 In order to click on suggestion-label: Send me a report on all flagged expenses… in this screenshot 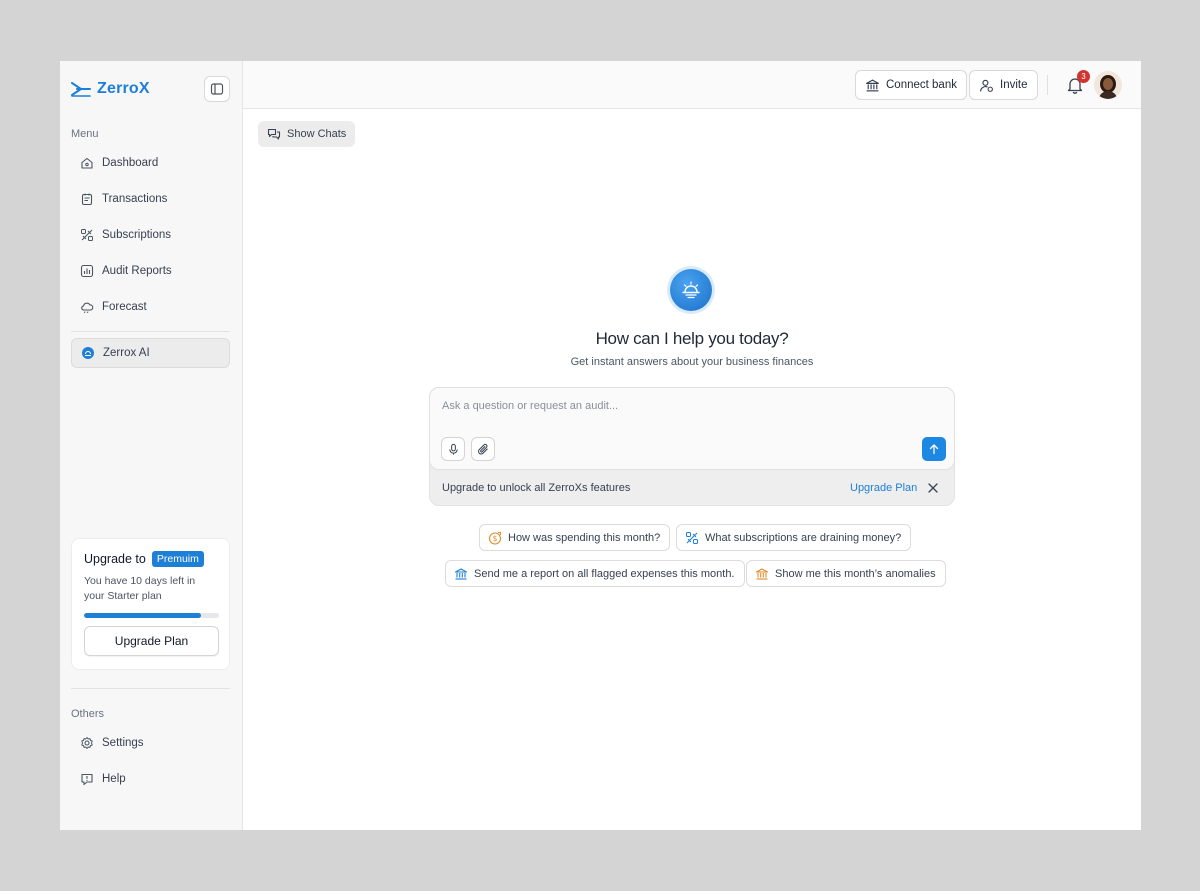, I will do `click(604, 573)`.